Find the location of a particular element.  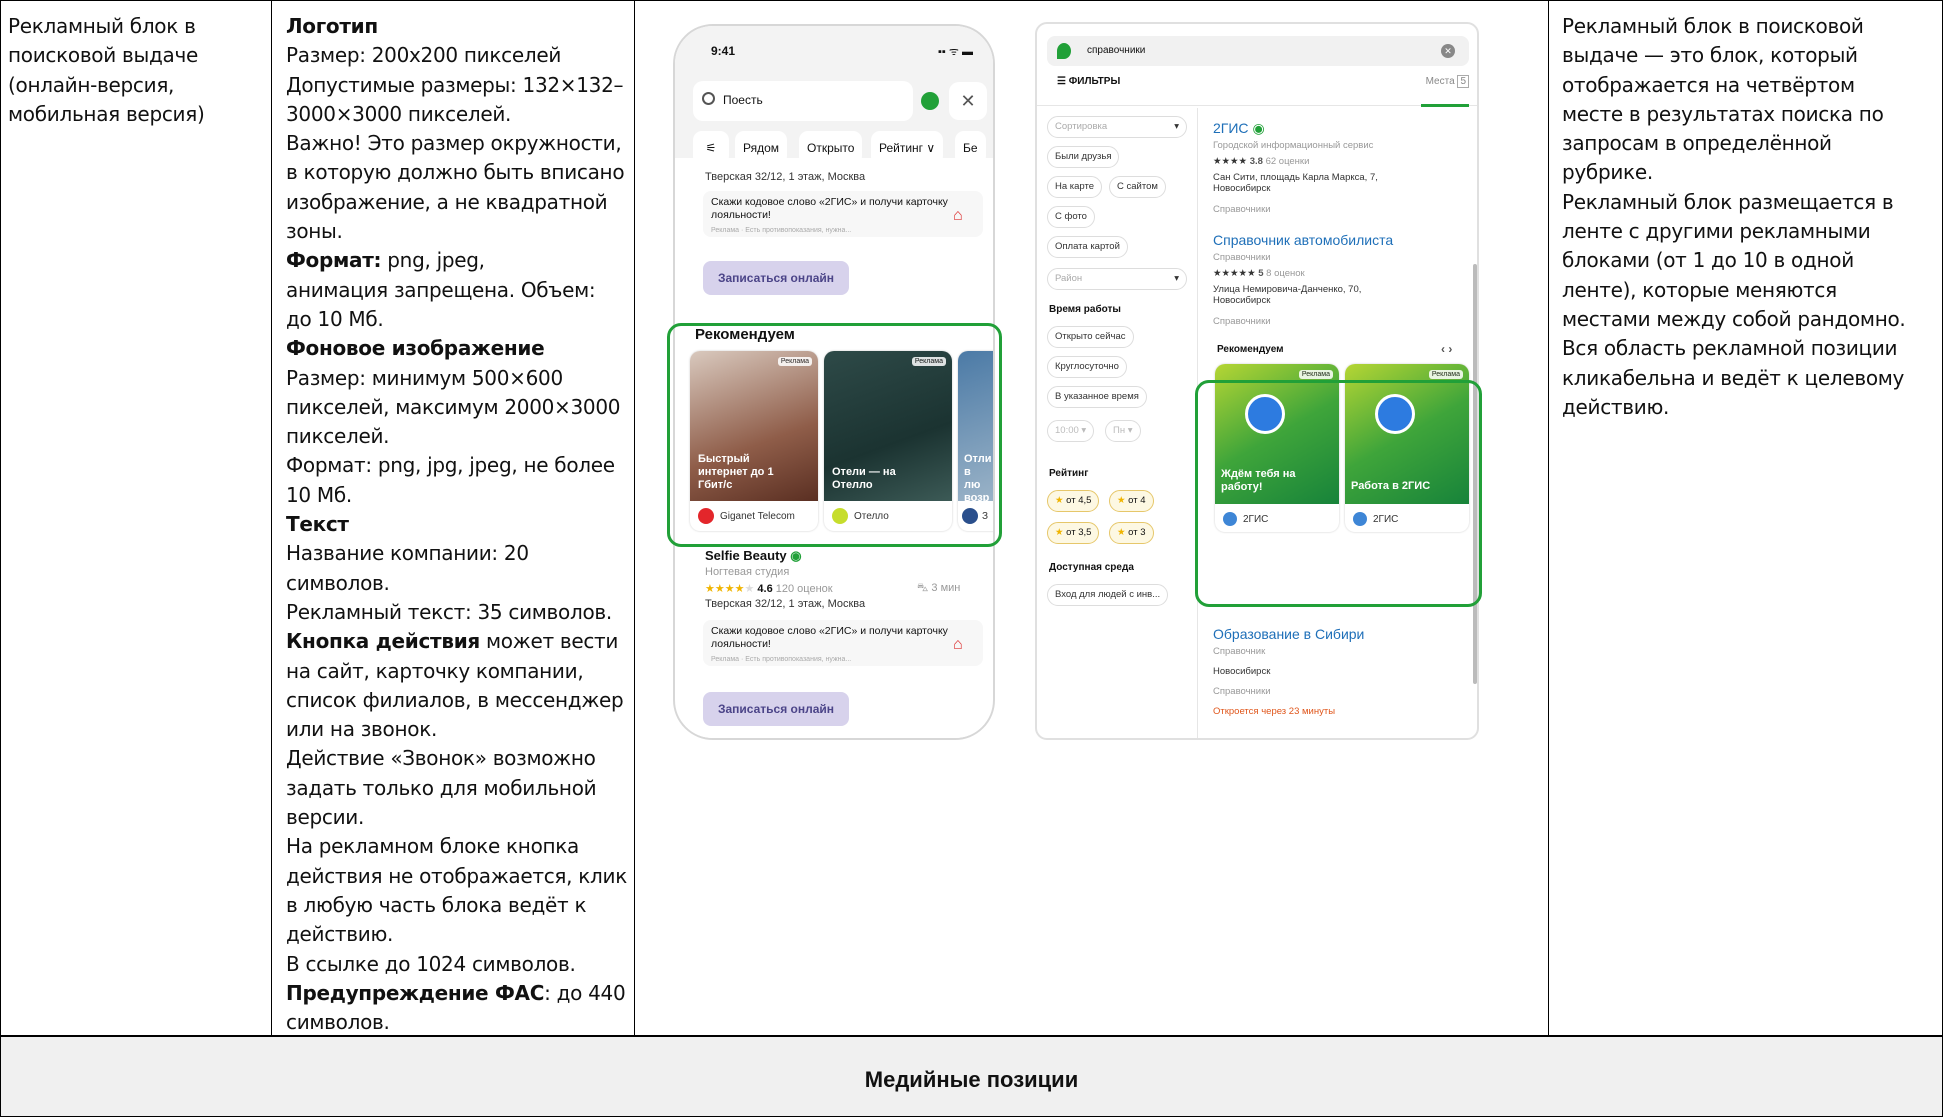

result-city: Новосибирск is located at coordinates (1242, 671).